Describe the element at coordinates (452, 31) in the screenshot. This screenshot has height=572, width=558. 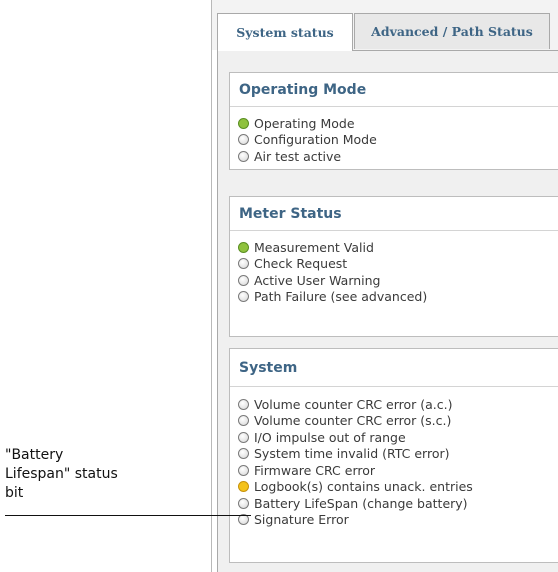
I see `tab-advanced-path-status: Advanced / Path Status` at that location.